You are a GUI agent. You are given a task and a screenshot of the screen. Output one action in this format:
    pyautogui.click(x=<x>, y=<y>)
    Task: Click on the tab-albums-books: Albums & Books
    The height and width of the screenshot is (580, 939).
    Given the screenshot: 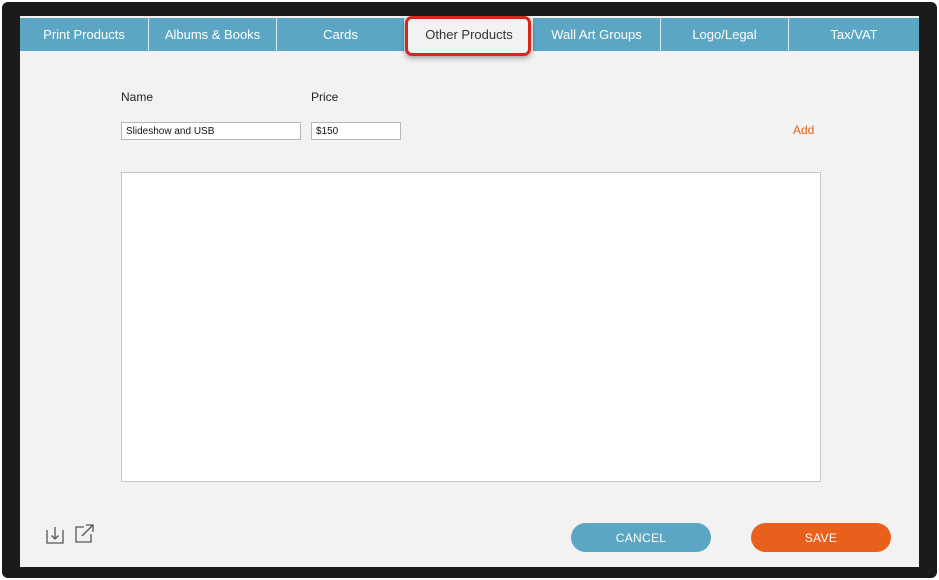 What is the action you would take?
    pyautogui.click(x=213, y=34)
    